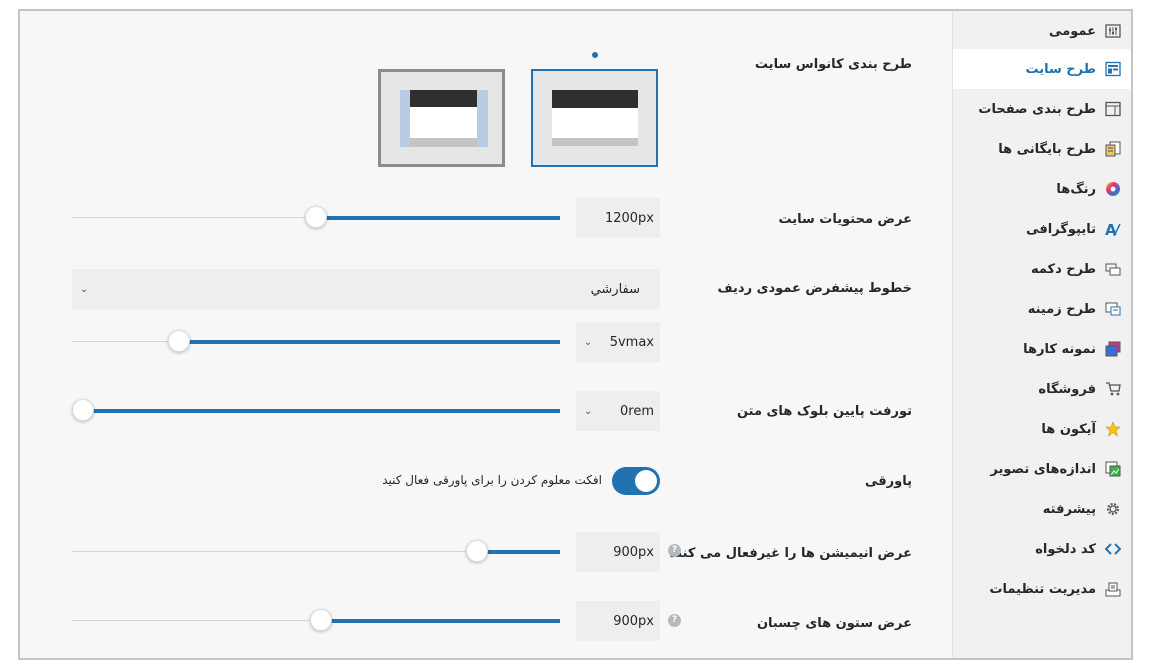 Image resolution: width=1150 pixels, height=668 pixels. Describe the element at coordinates (1047, 149) in the screenshot. I see `sidebar-item-label: طرح بایگانی ها` at that location.